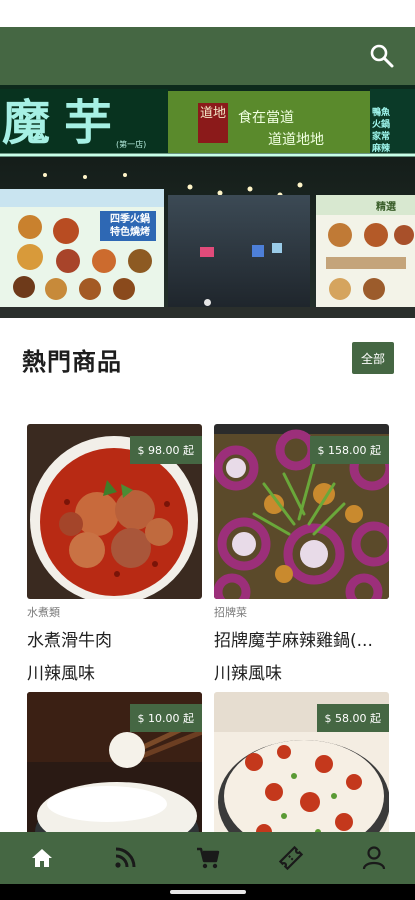 The width and height of the screenshot is (415, 900). I want to click on sign-left-text: 魔芋, so click(64, 123).